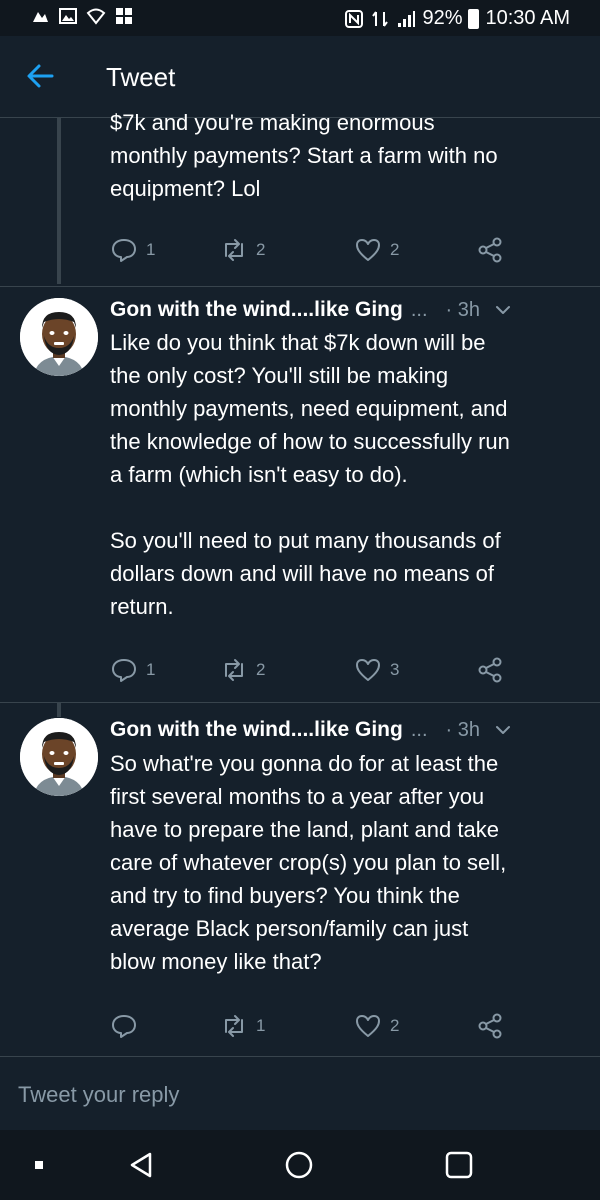 The height and width of the screenshot is (1200, 600). I want to click on wifi-icon, so click(96, 16).